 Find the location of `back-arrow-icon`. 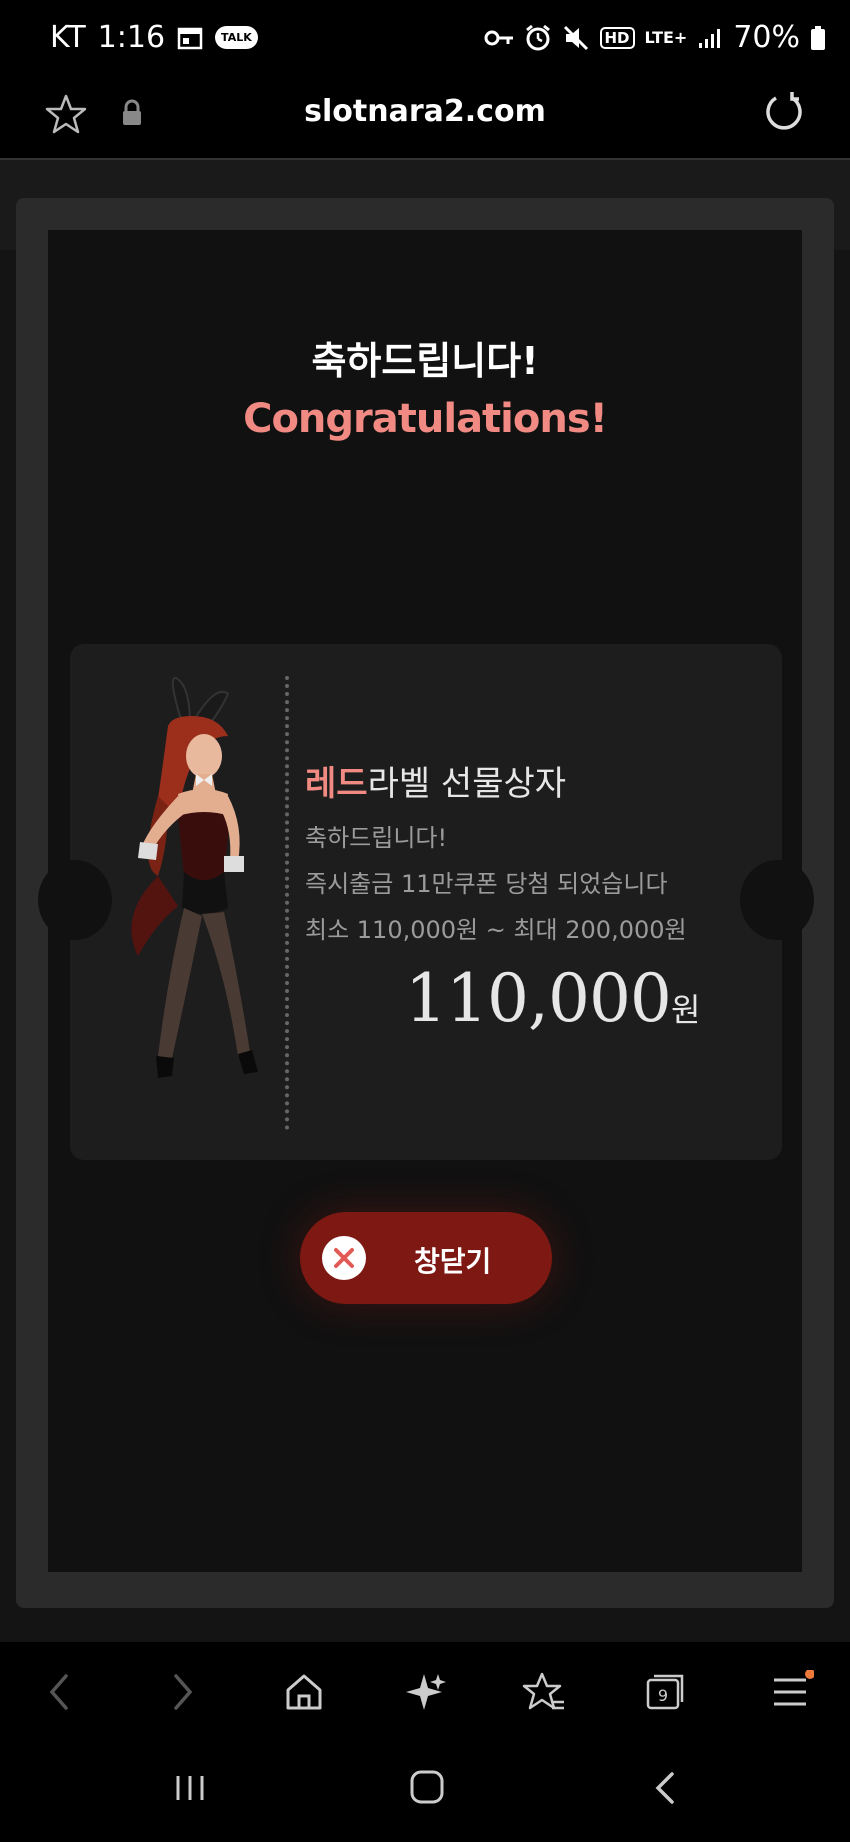

back-arrow-icon is located at coordinates (59, 1694).